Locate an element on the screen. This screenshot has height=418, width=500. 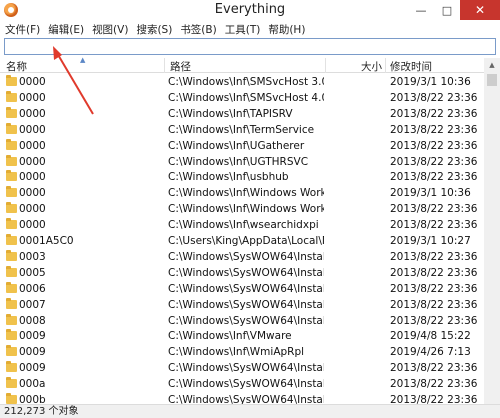
close-button: ✕ is located at coordinates (480, 10).